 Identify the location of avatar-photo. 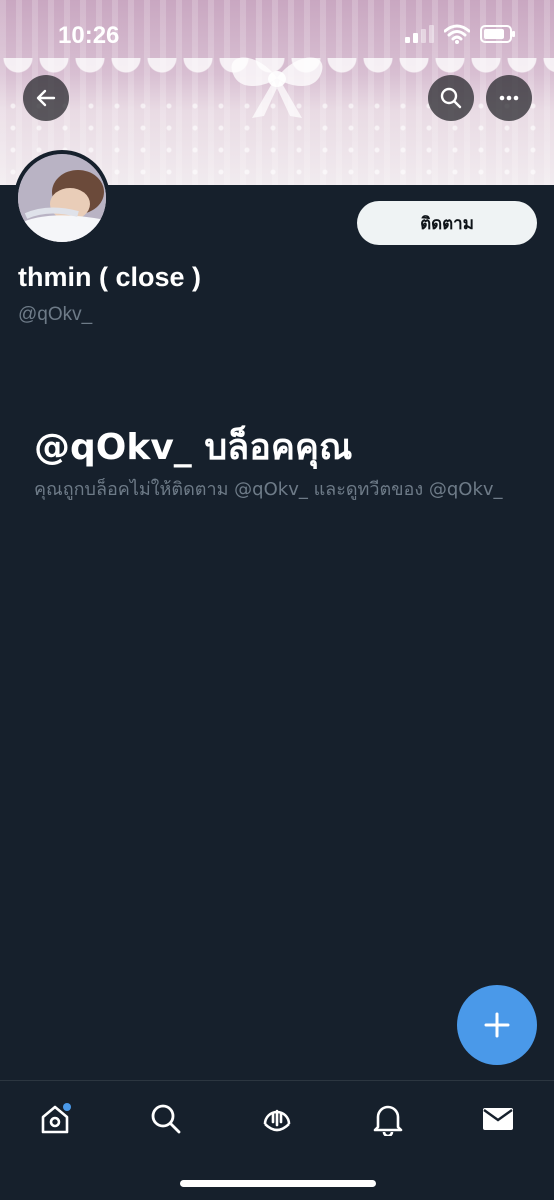
(62, 198).